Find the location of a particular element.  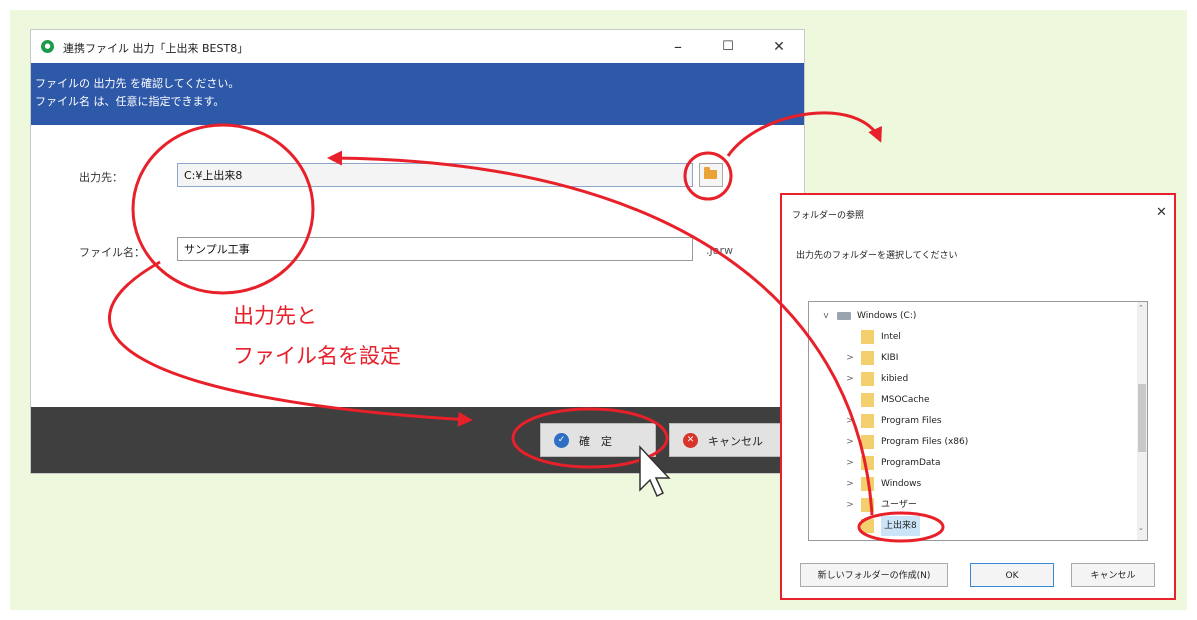

annotation-circle-fields is located at coordinates (223, 209).